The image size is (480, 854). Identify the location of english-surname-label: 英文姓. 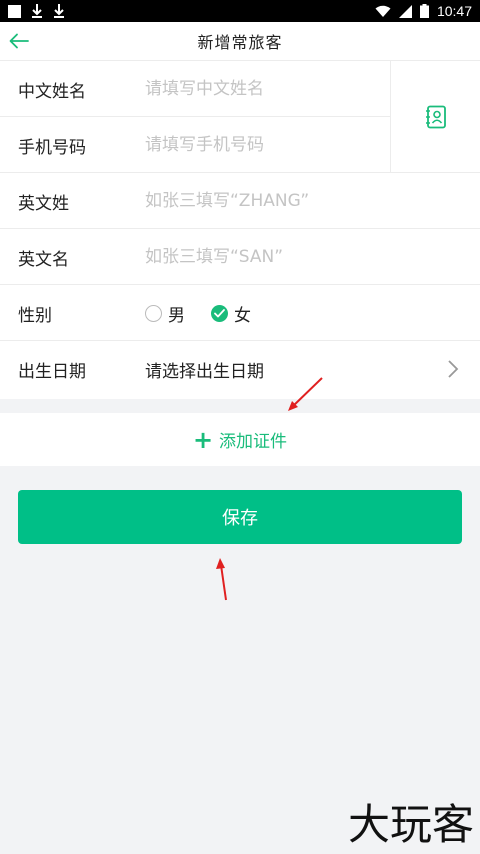
(43, 203).